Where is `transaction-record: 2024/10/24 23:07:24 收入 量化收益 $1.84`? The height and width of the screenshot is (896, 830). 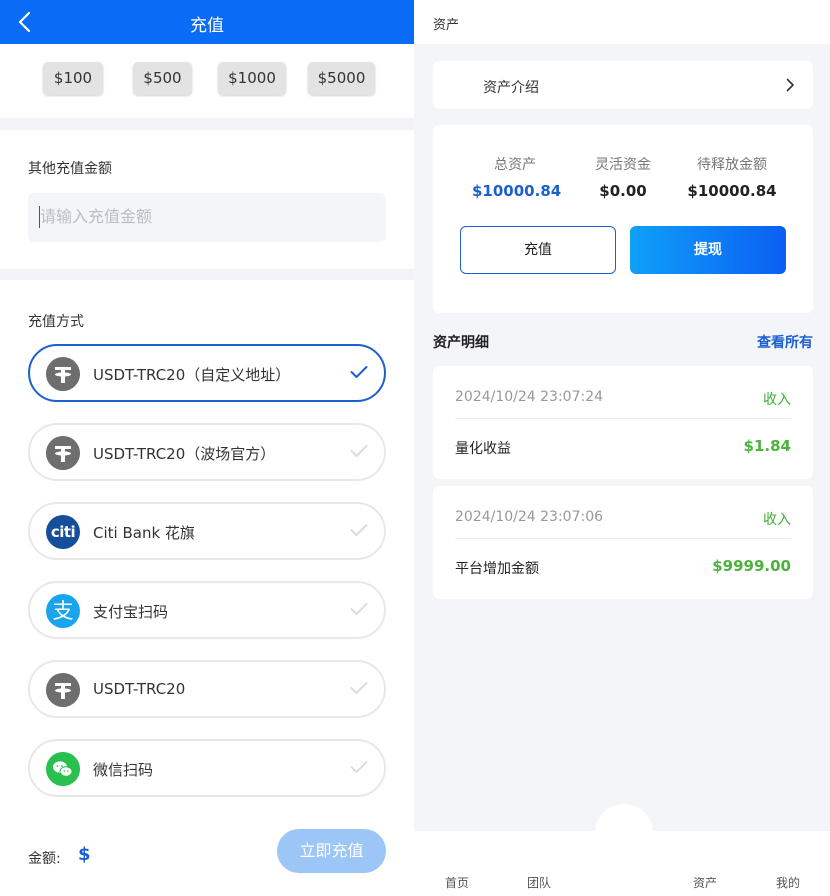 transaction-record: 2024/10/24 23:07:24 收入 量化收益 $1.84 is located at coordinates (623, 422).